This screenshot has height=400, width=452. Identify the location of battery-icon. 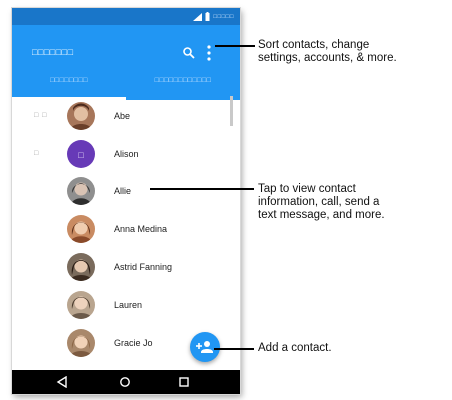
(207, 16).